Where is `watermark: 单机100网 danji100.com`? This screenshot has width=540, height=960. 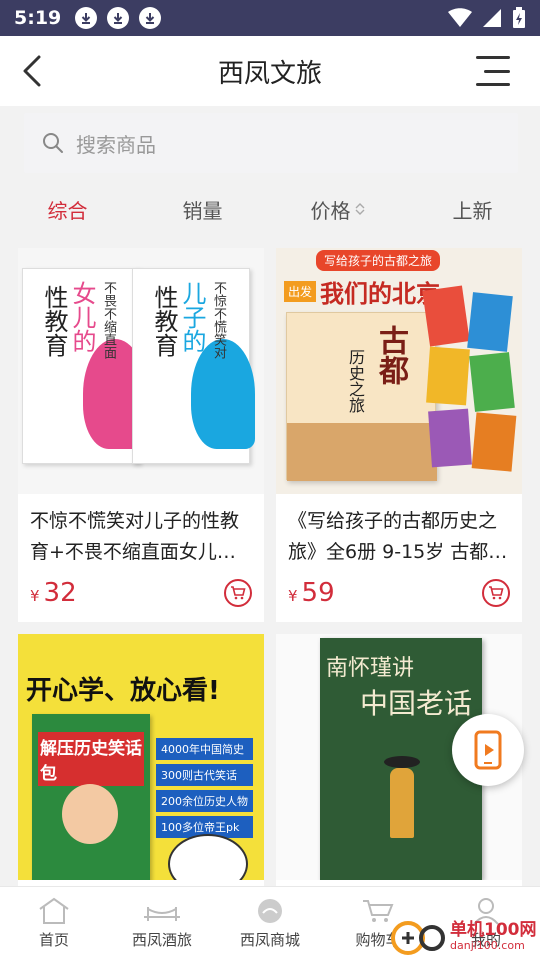 watermark: 单机100网 danji100.com is located at coordinates (462, 936).